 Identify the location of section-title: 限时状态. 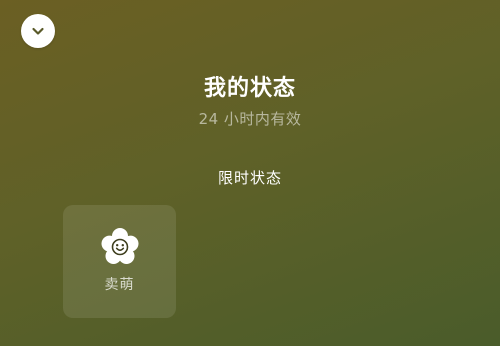
(249, 178).